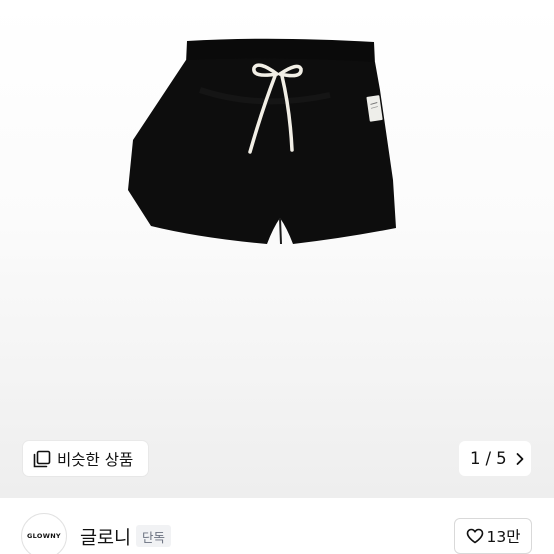  Describe the element at coordinates (503, 537) in the screenshot. I see `like-count: 13만` at that location.